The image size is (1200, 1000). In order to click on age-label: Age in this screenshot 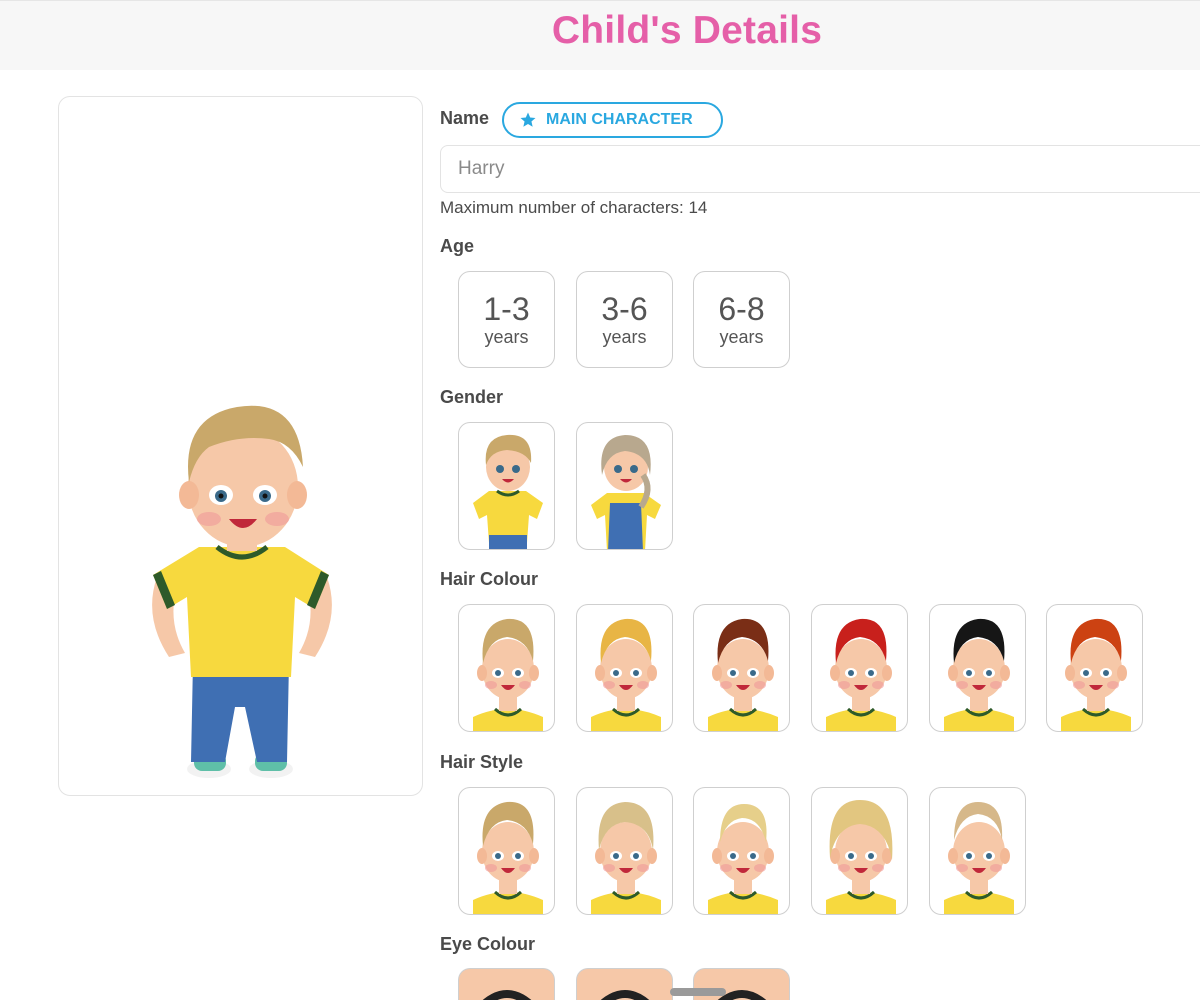, I will do `click(457, 246)`.